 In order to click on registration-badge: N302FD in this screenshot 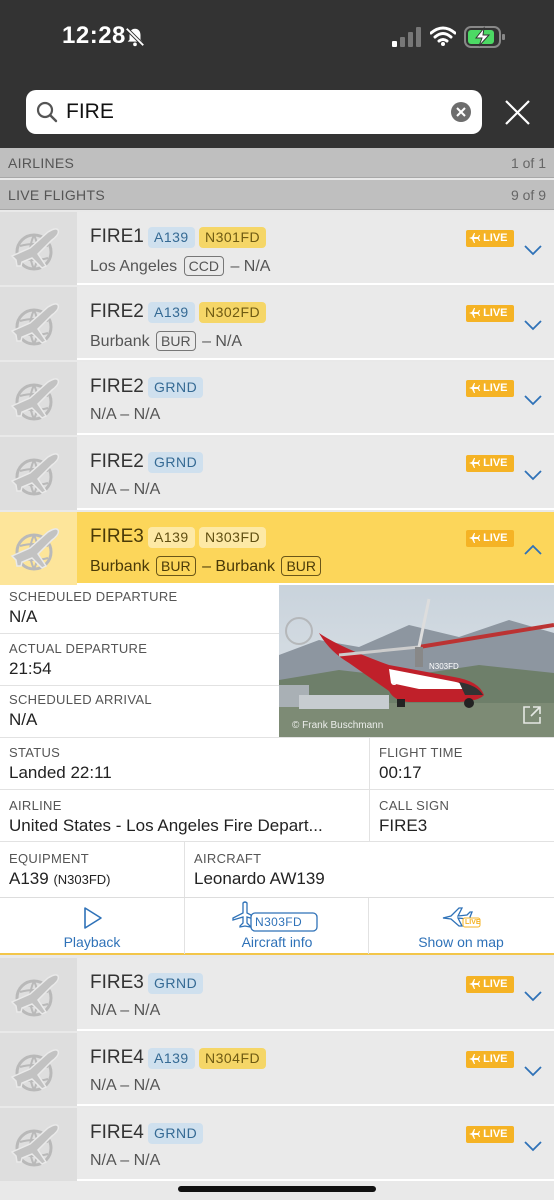, I will do `click(233, 312)`.